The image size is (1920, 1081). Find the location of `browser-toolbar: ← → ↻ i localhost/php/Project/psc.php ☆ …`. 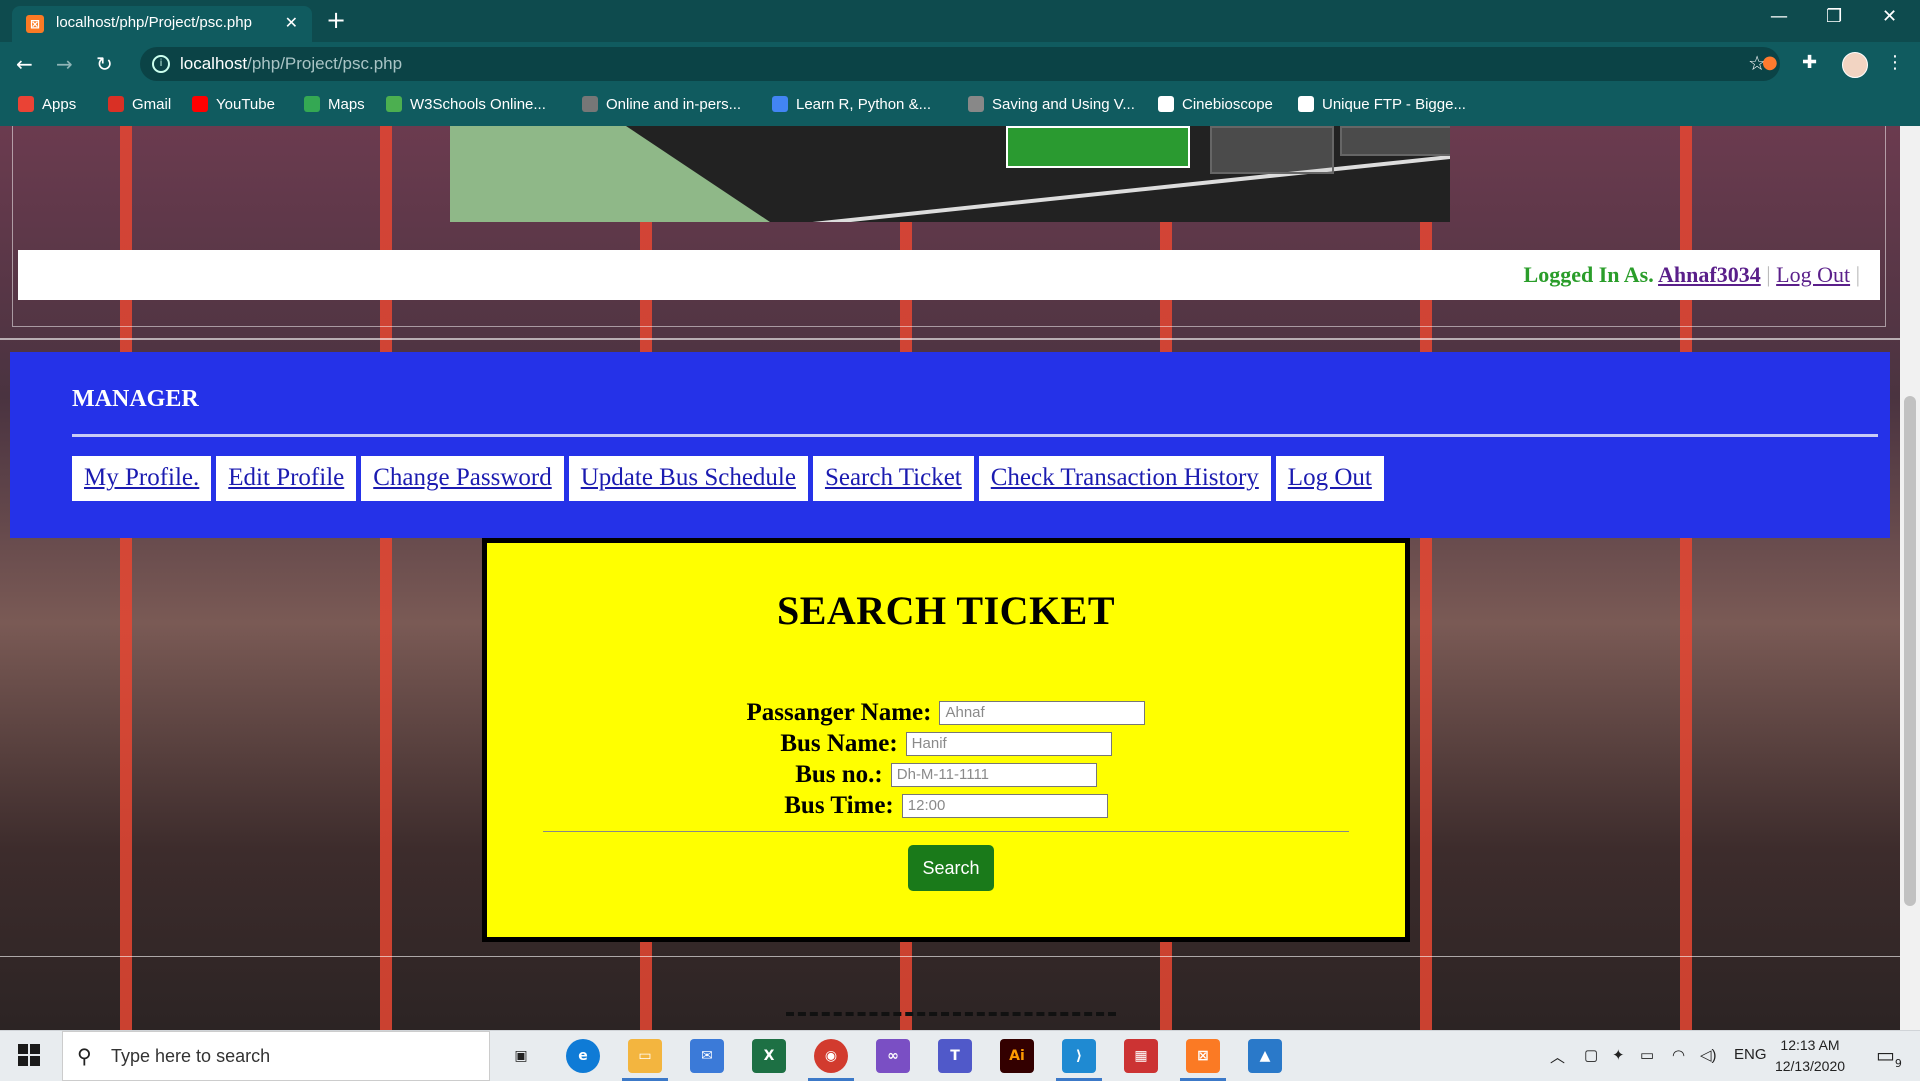

browser-toolbar: ← → ↻ i localhost/php/Project/psc.php ☆ … is located at coordinates (960, 64).